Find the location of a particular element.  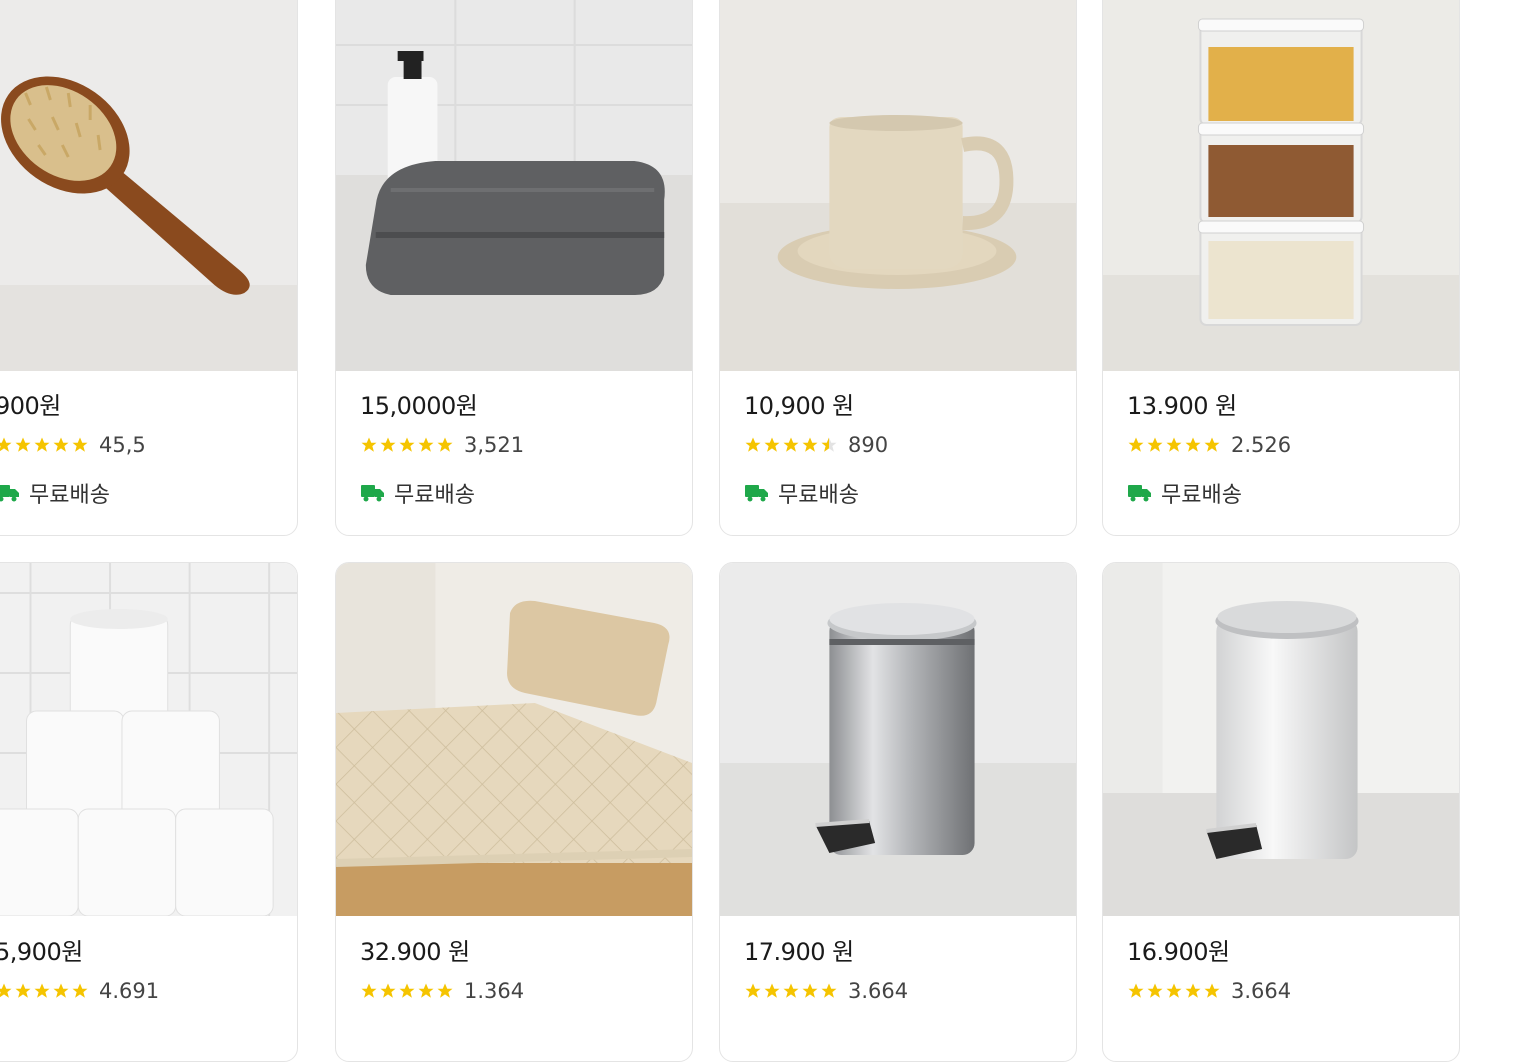

product-price: 13.900 원 is located at coordinates (1182, 406).